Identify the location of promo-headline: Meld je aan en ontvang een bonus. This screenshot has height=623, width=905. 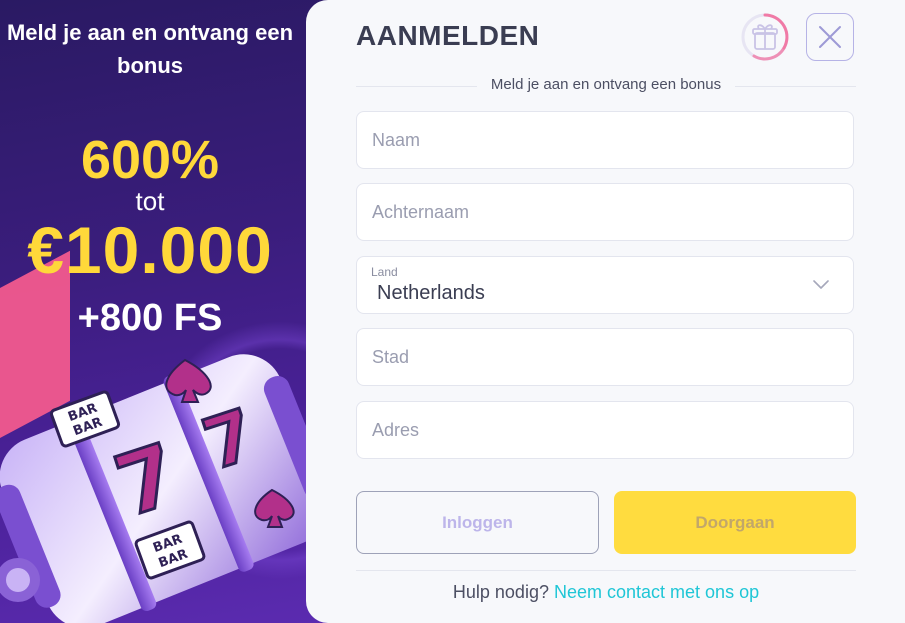
(150, 49).